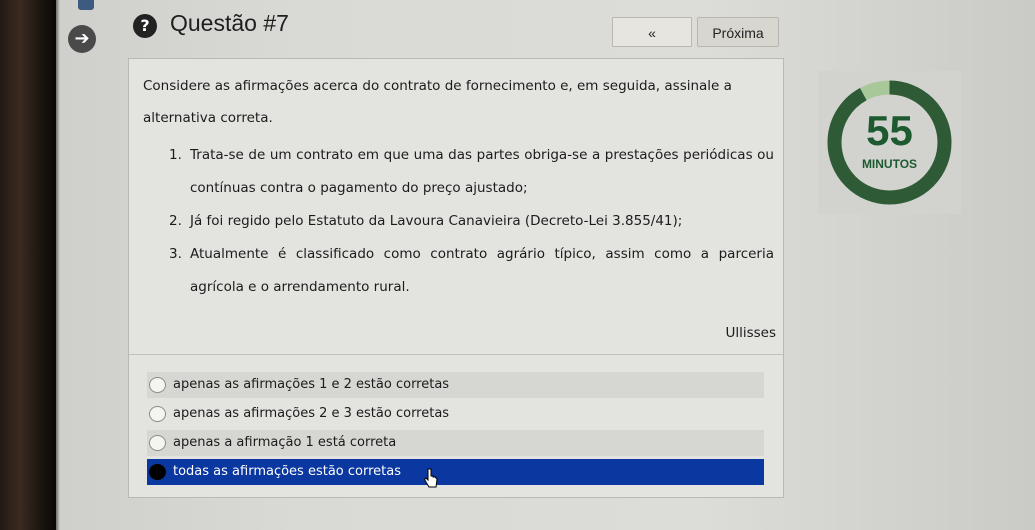 This screenshot has height=530, width=1035. Describe the element at coordinates (750, 333) in the screenshot. I see `question-author: Ullisses` at that location.